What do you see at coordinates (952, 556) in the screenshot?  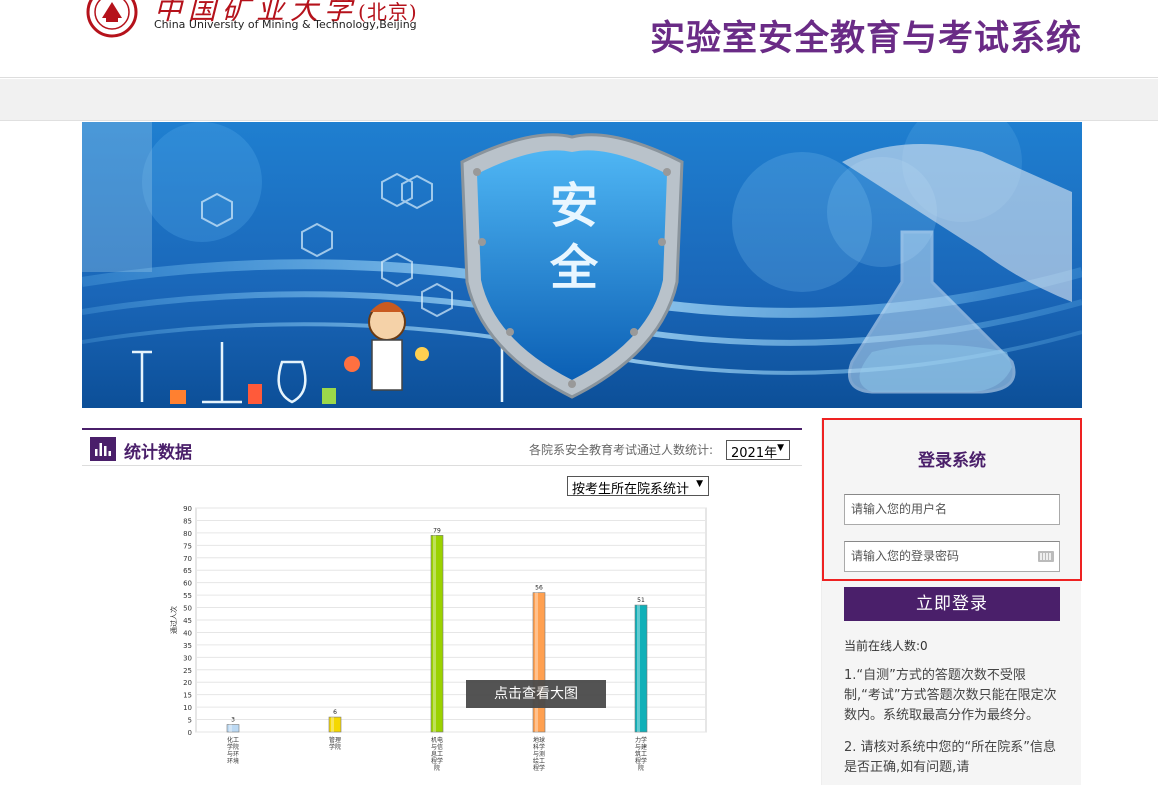 I see `password-input: 请输入您的登录密码` at bounding box center [952, 556].